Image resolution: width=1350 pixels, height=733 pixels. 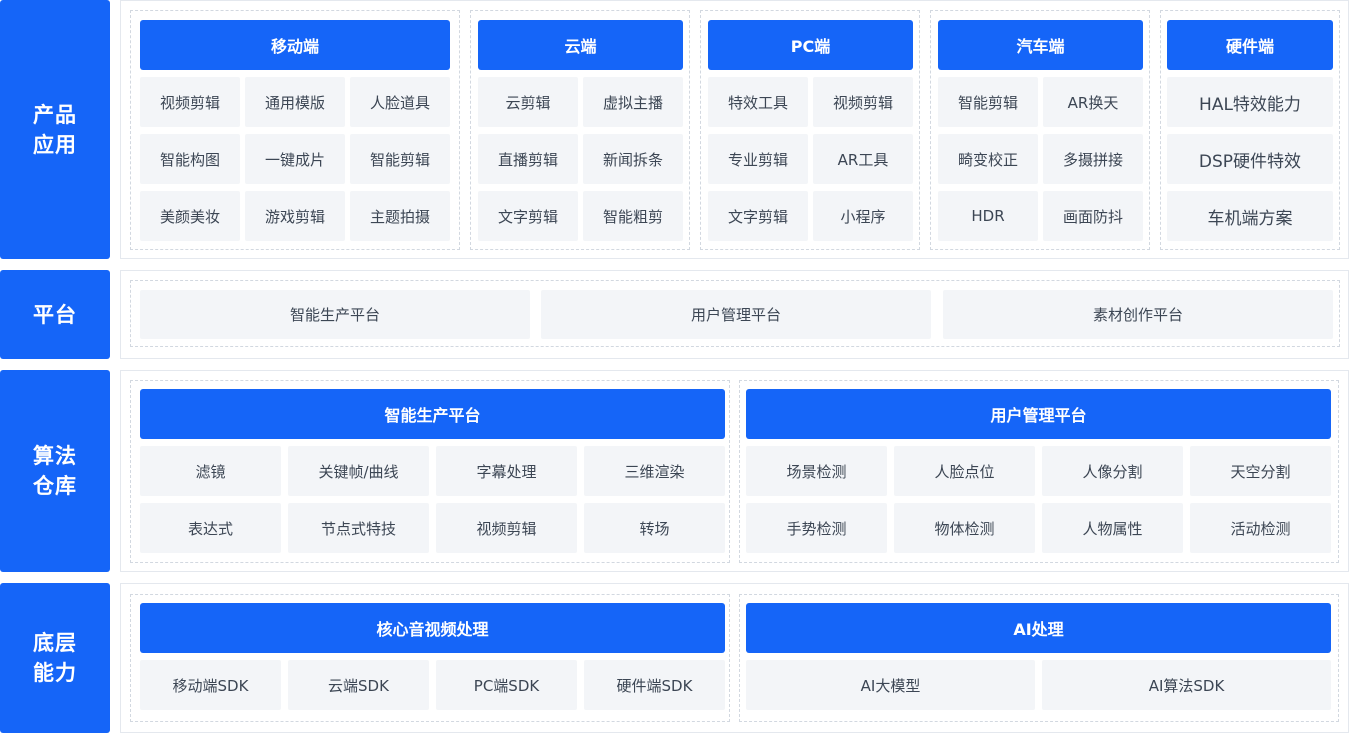 What do you see at coordinates (1038, 628) in the screenshot?
I see `base-group-header: AI处理` at bounding box center [1038, 628].